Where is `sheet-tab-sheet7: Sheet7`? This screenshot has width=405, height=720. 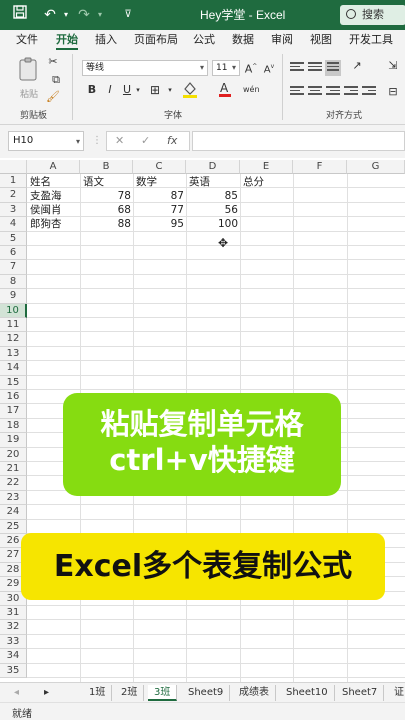
sheet-tab-sheet7: Sheet7 is located at coordinates (360, 693).